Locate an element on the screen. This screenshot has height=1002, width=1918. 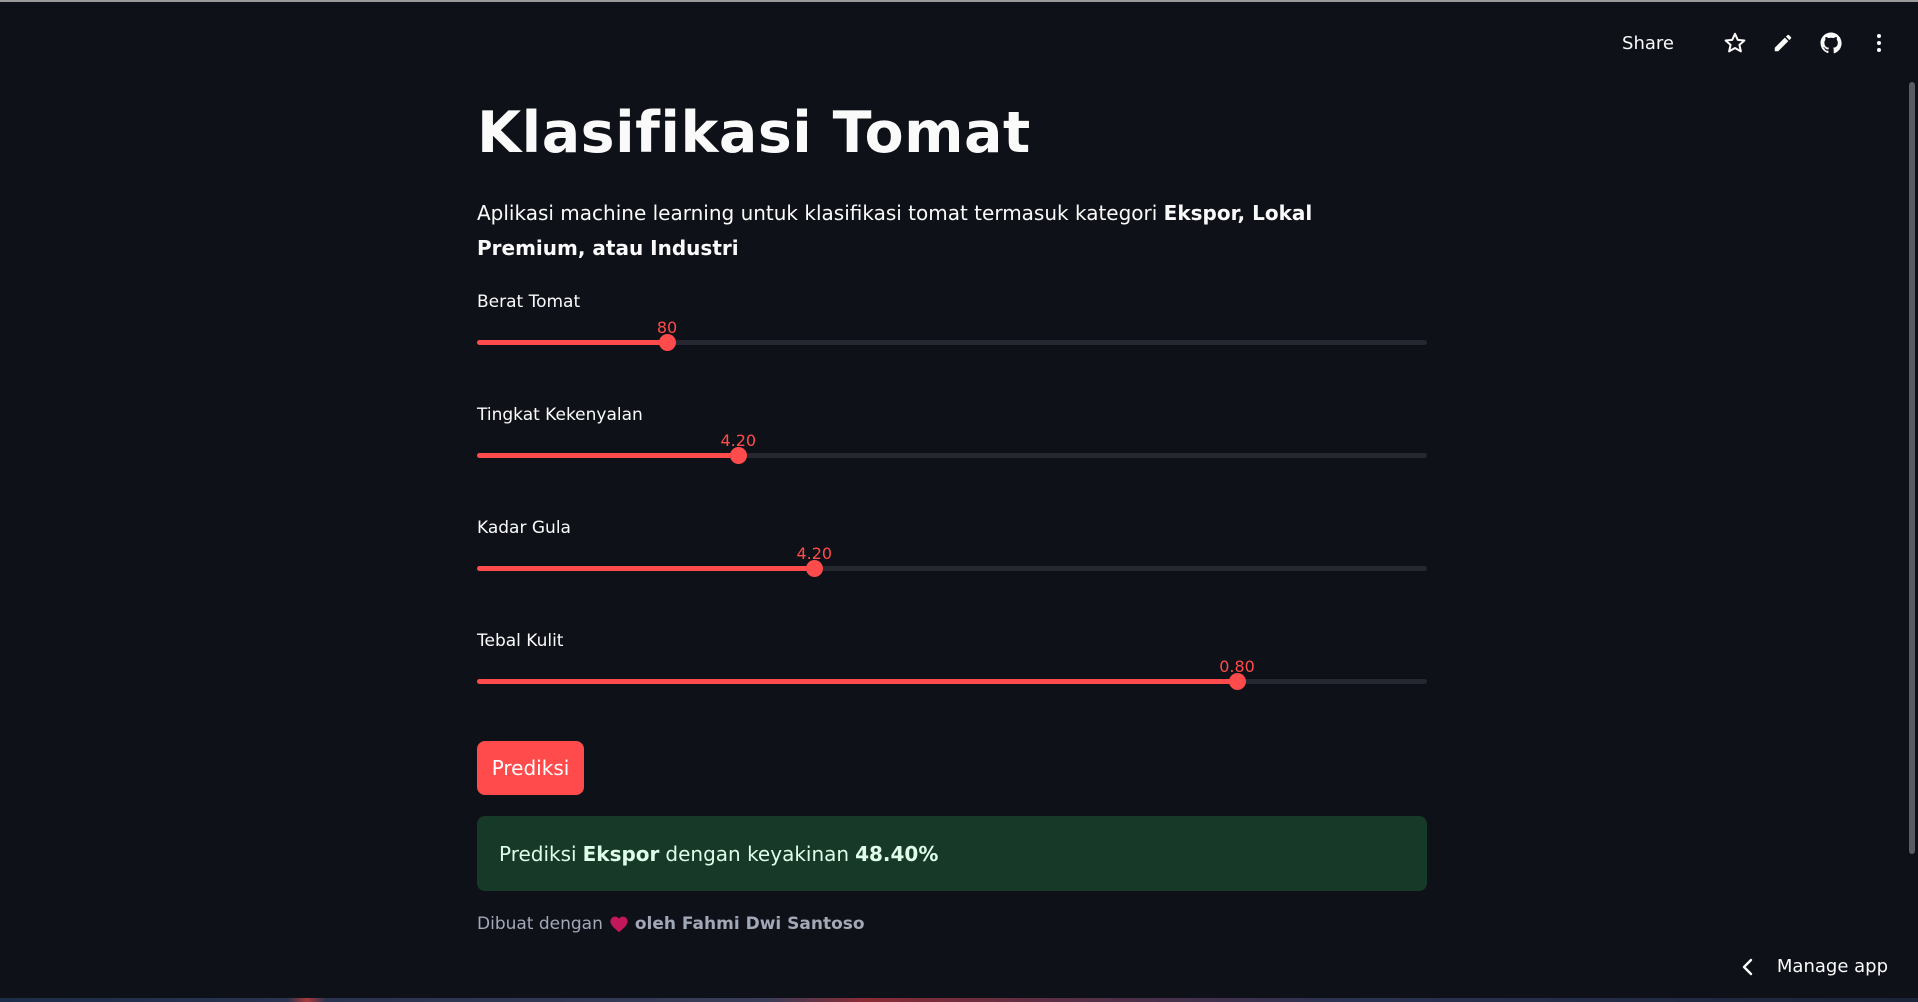
result-confidence: 48.40% is located at coordinates (897, 853).